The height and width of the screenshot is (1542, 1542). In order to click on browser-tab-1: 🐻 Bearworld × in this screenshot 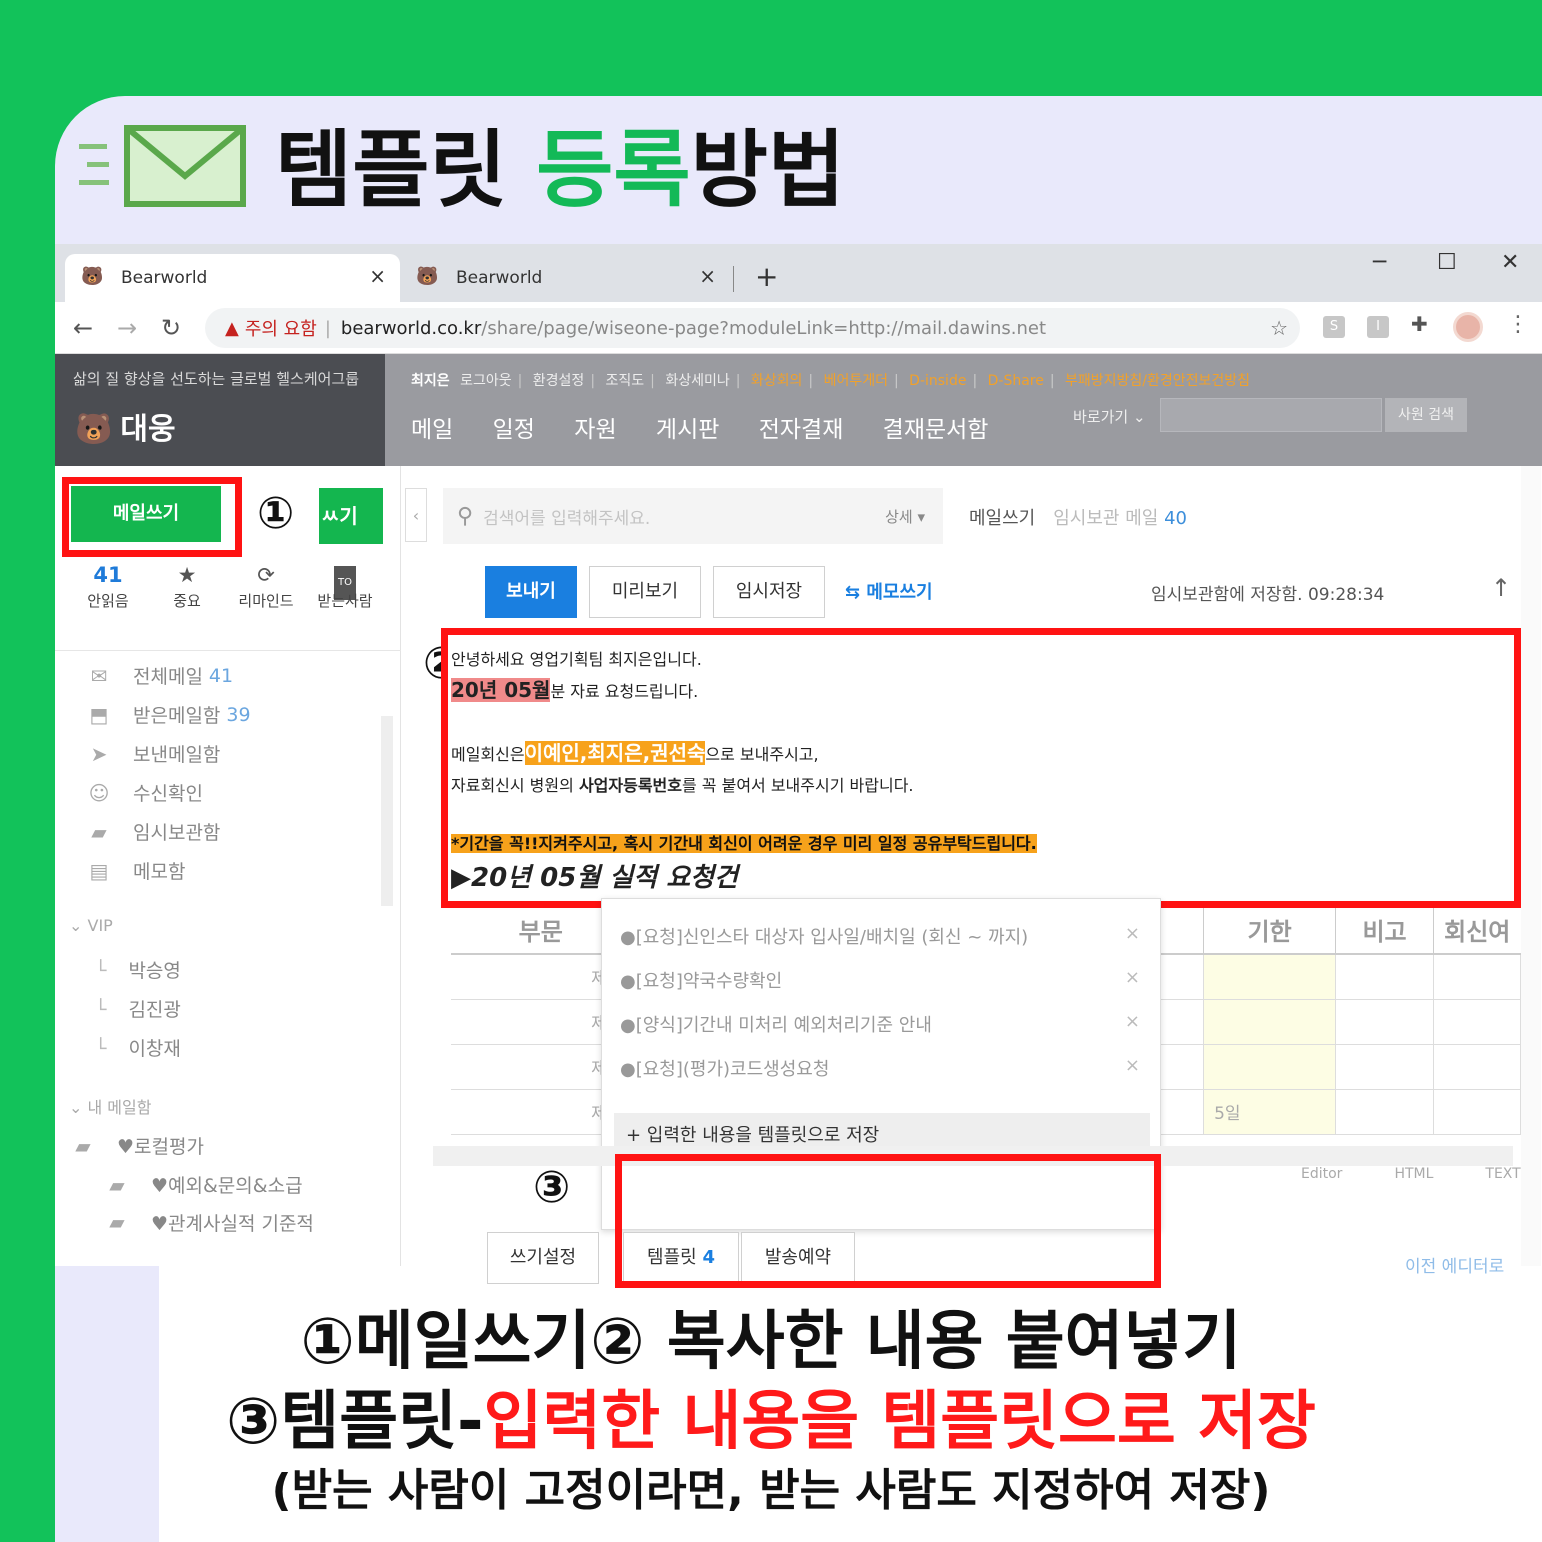, I will do `click(232, 278)`.